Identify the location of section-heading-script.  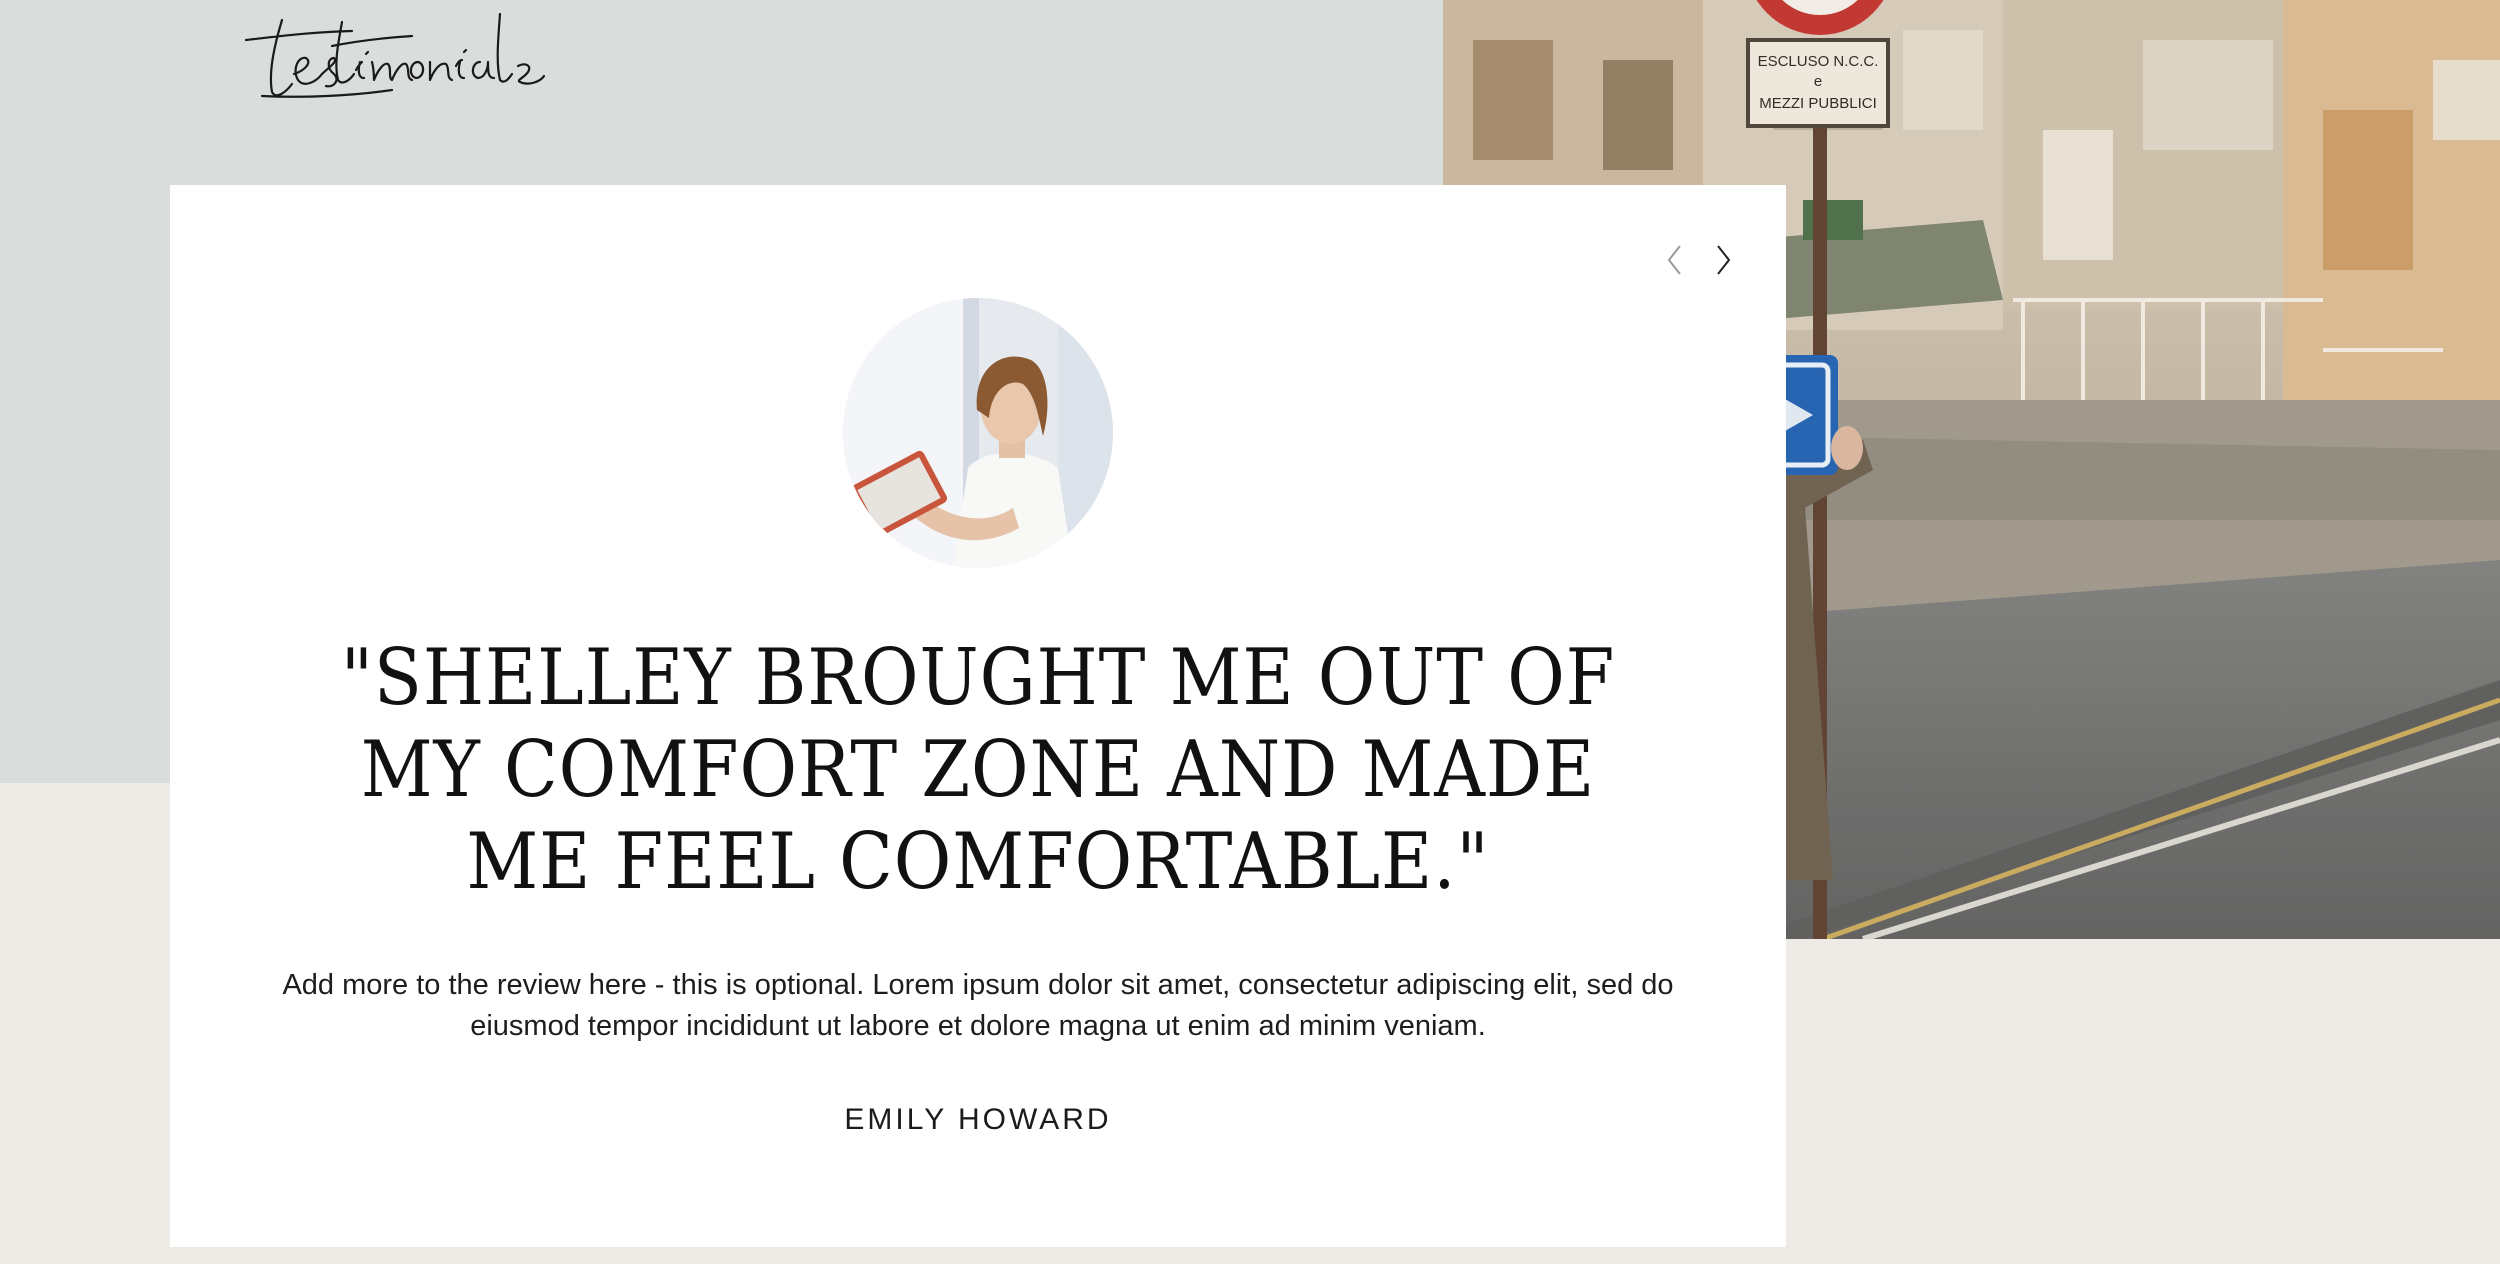
(412, 55).